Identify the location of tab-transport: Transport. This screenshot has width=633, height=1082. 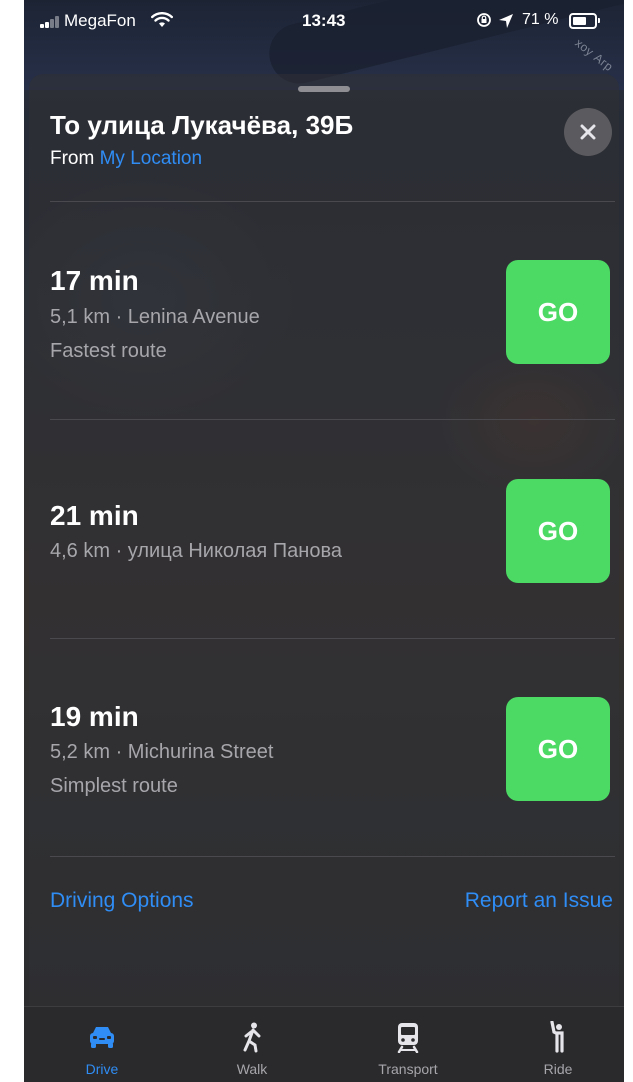
(408, 1044).